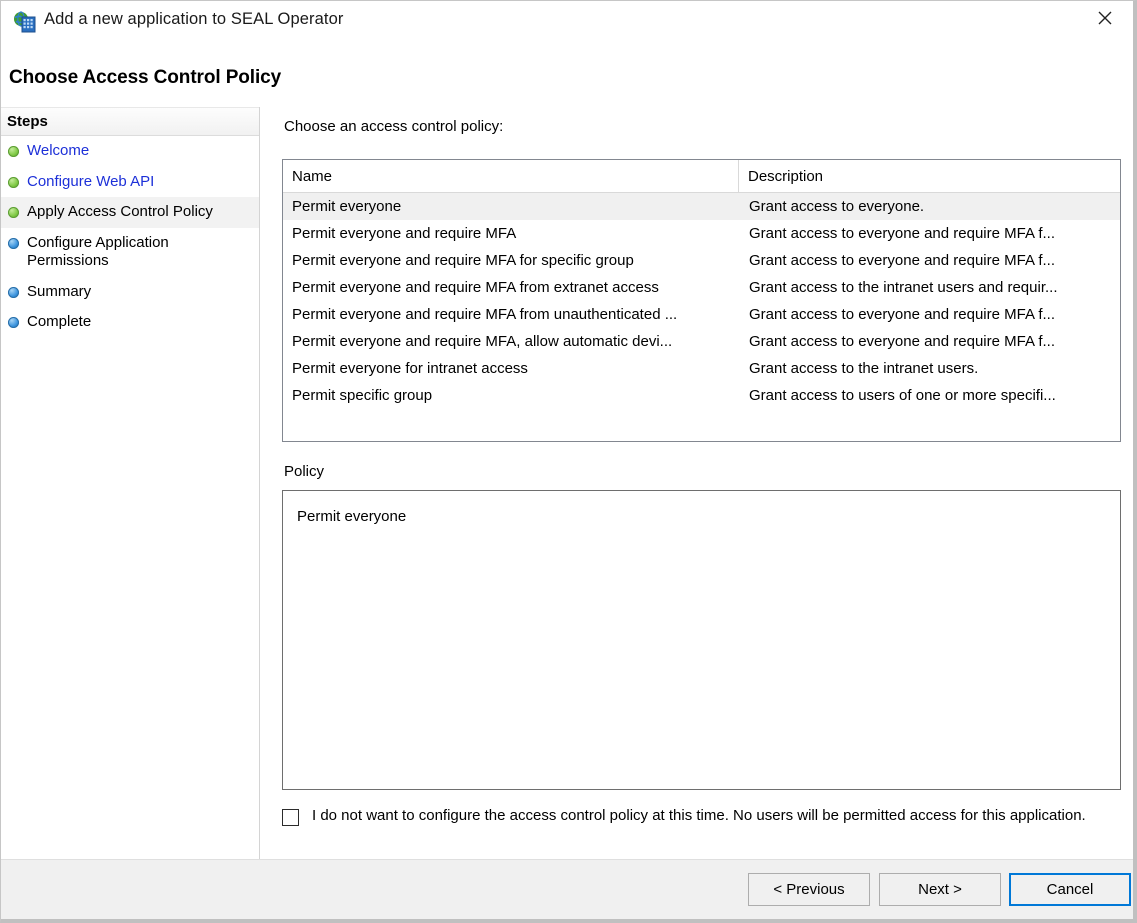  What do you see at coordinates (929, 176) in the screenshot?
I see `column-header-description: Description` at bounding box center [929, 176].